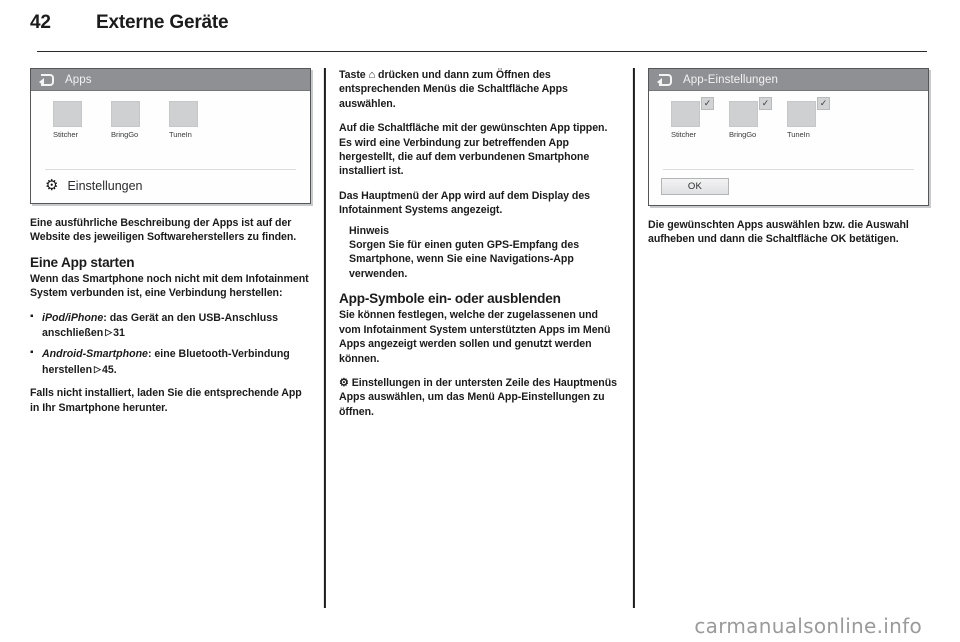 This screenshot has width=960, height=642. What do you see at coordinates (823, 103) in the screenshot?
I see `checkbox-tunein: ✓` at bounding box center [823, 103].